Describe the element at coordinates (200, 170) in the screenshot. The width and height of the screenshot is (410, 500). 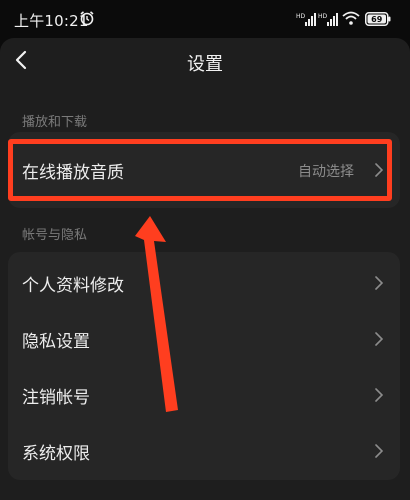
I see `annotation-highlight-box` at that location.